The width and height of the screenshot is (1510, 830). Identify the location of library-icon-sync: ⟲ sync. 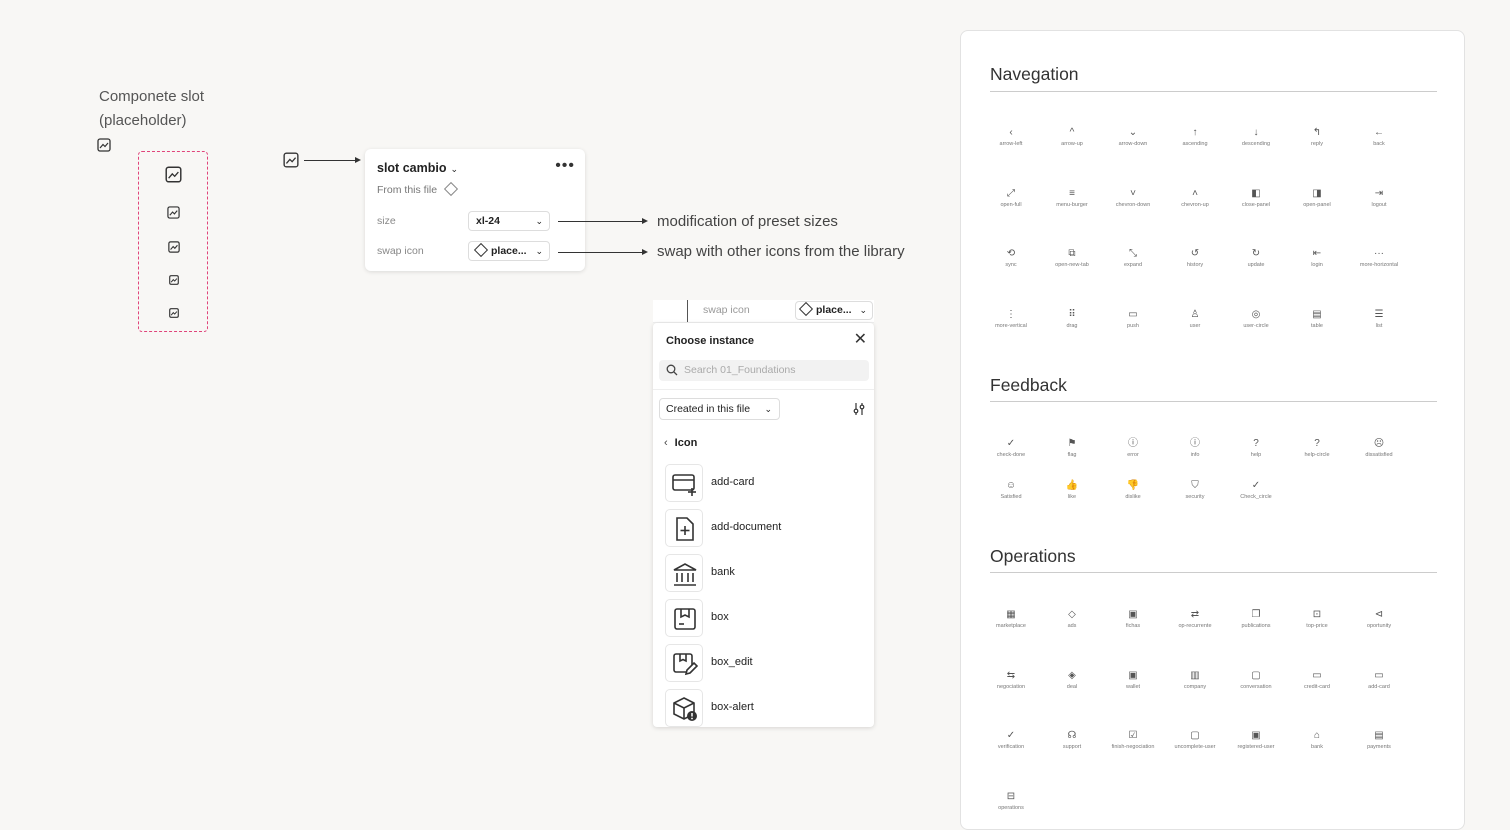
(1011, 258).